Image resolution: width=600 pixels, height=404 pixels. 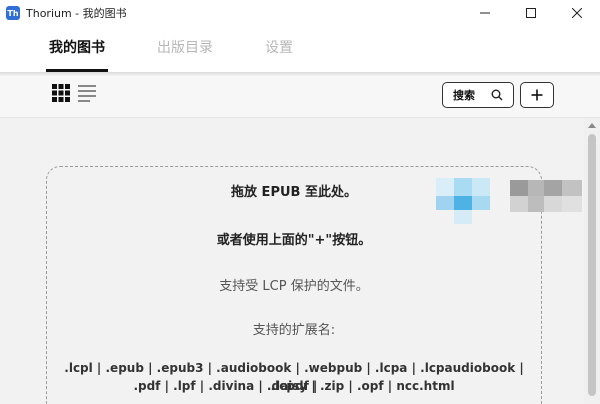 I want to click on close-icon, so click(x=577, y=13).